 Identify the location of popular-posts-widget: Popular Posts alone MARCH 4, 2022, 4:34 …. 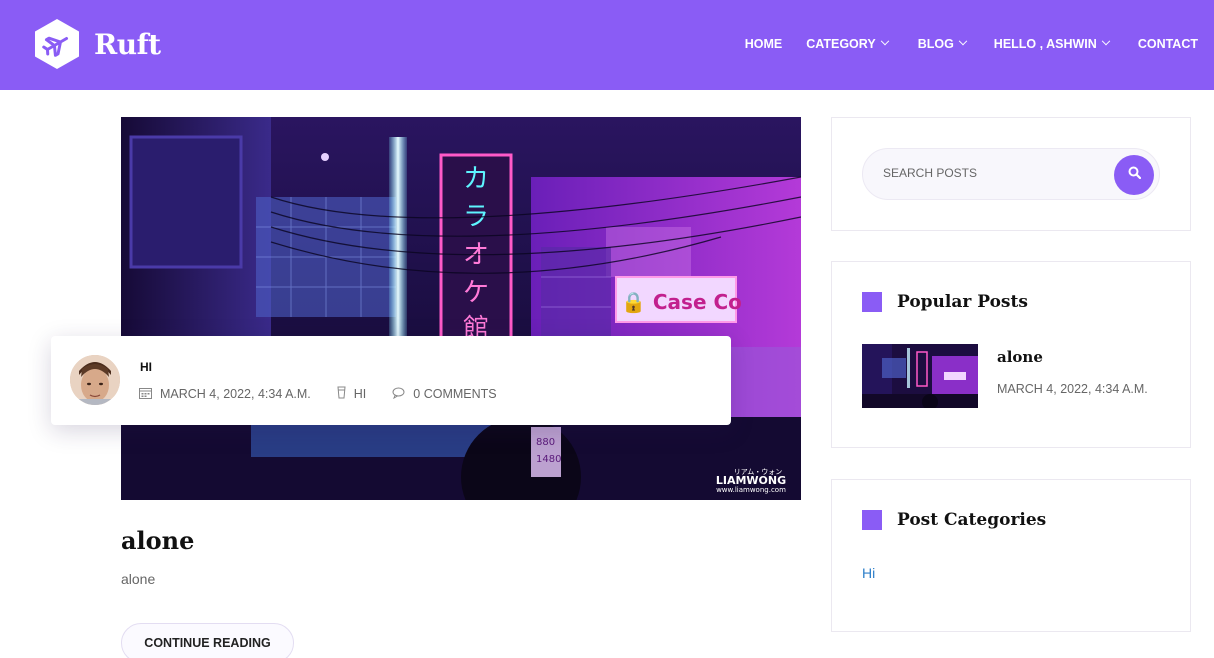
(1011, 354).